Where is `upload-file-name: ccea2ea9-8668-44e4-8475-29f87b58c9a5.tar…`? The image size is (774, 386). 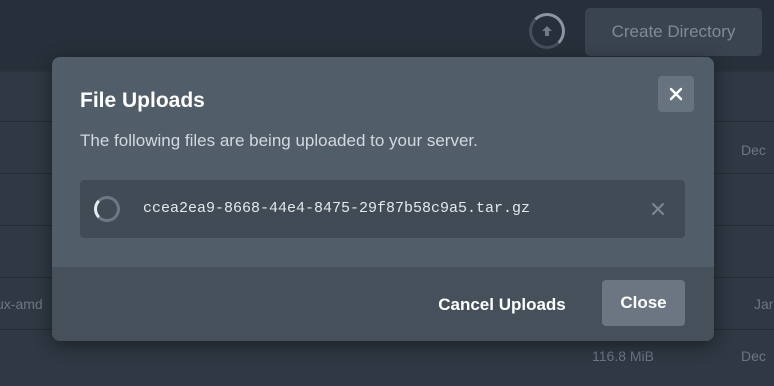 upload-file-name: ccea2ea9-8668-44e4-8475-29f87b58c9a5.tar… is located at coordinates (337, 208).